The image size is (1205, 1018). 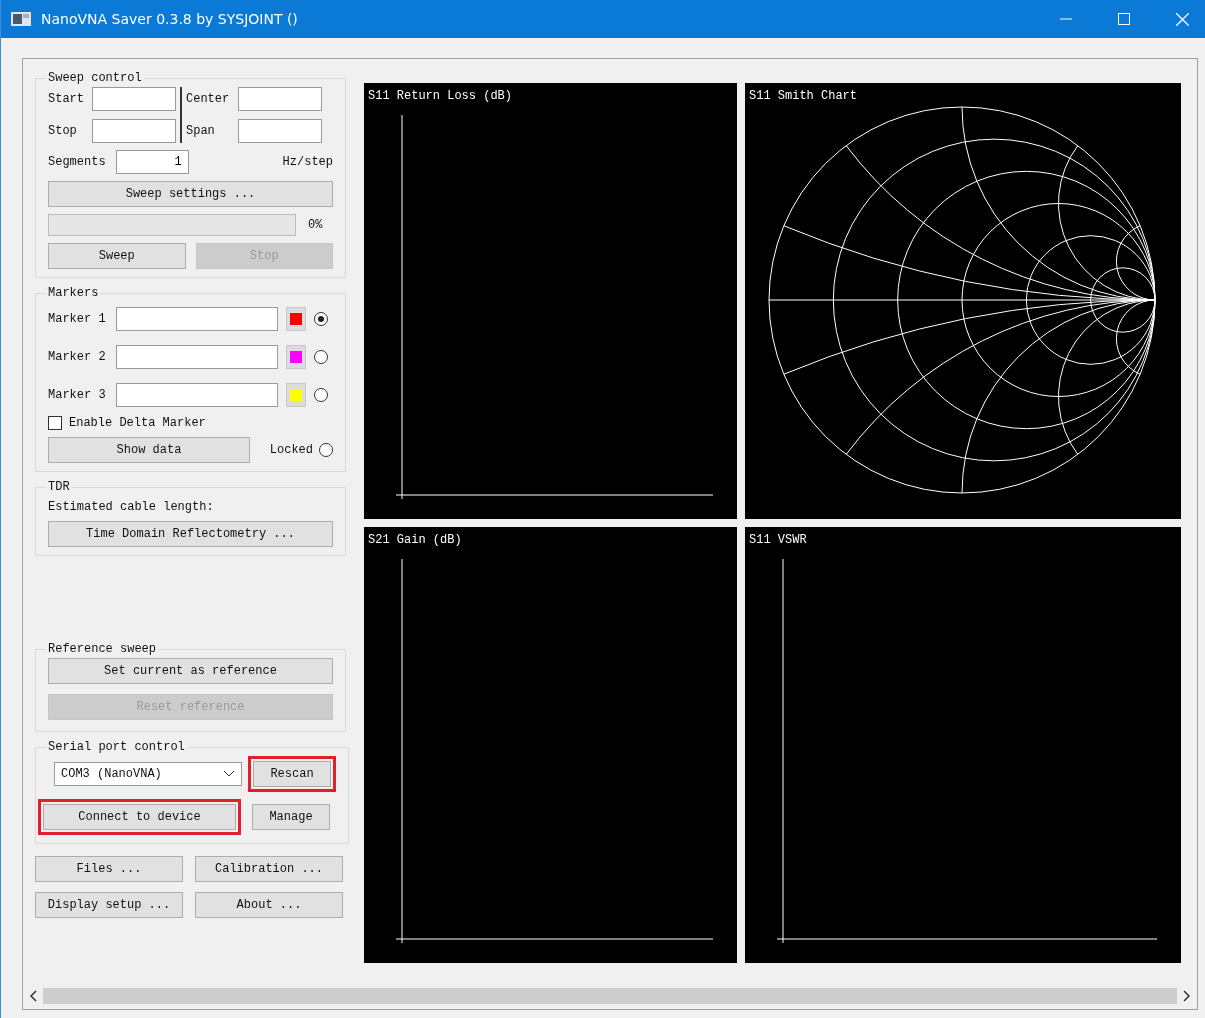 I want to click on cable-length-label: Estimated cable length:, so click(x=131, y=507).